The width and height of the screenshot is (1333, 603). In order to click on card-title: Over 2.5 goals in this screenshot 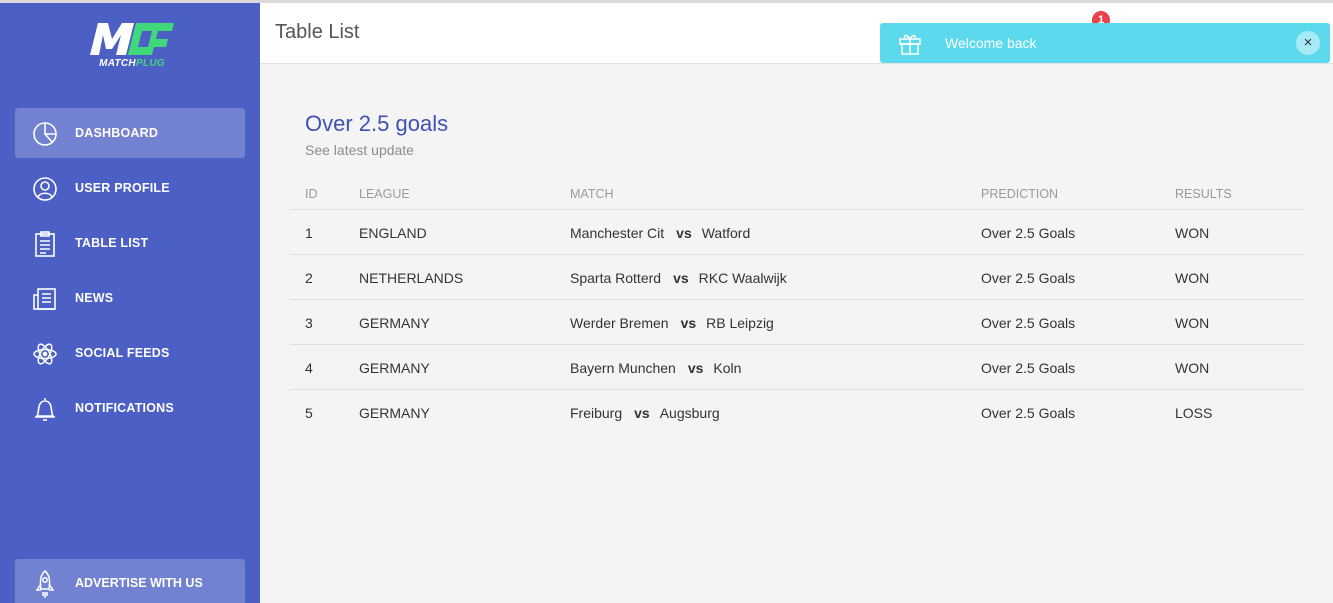, I will do `click(377, 123)`.